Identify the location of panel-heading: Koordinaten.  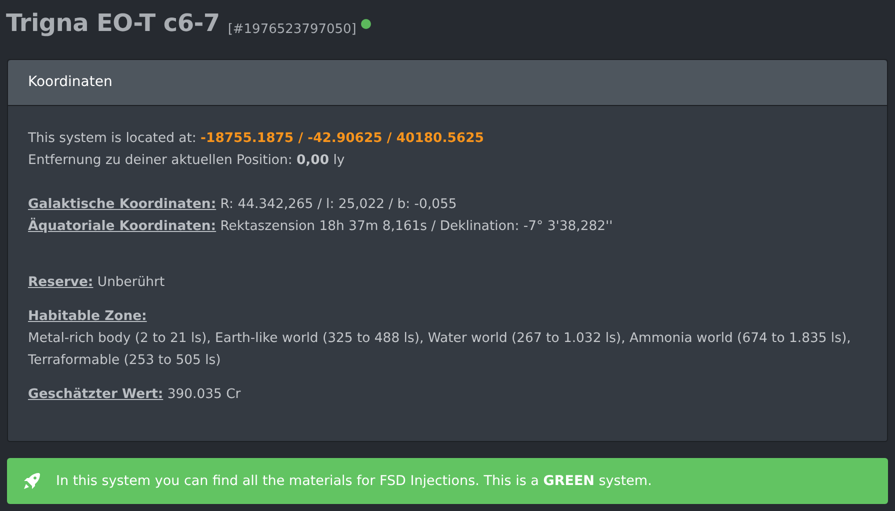
(447, 83).